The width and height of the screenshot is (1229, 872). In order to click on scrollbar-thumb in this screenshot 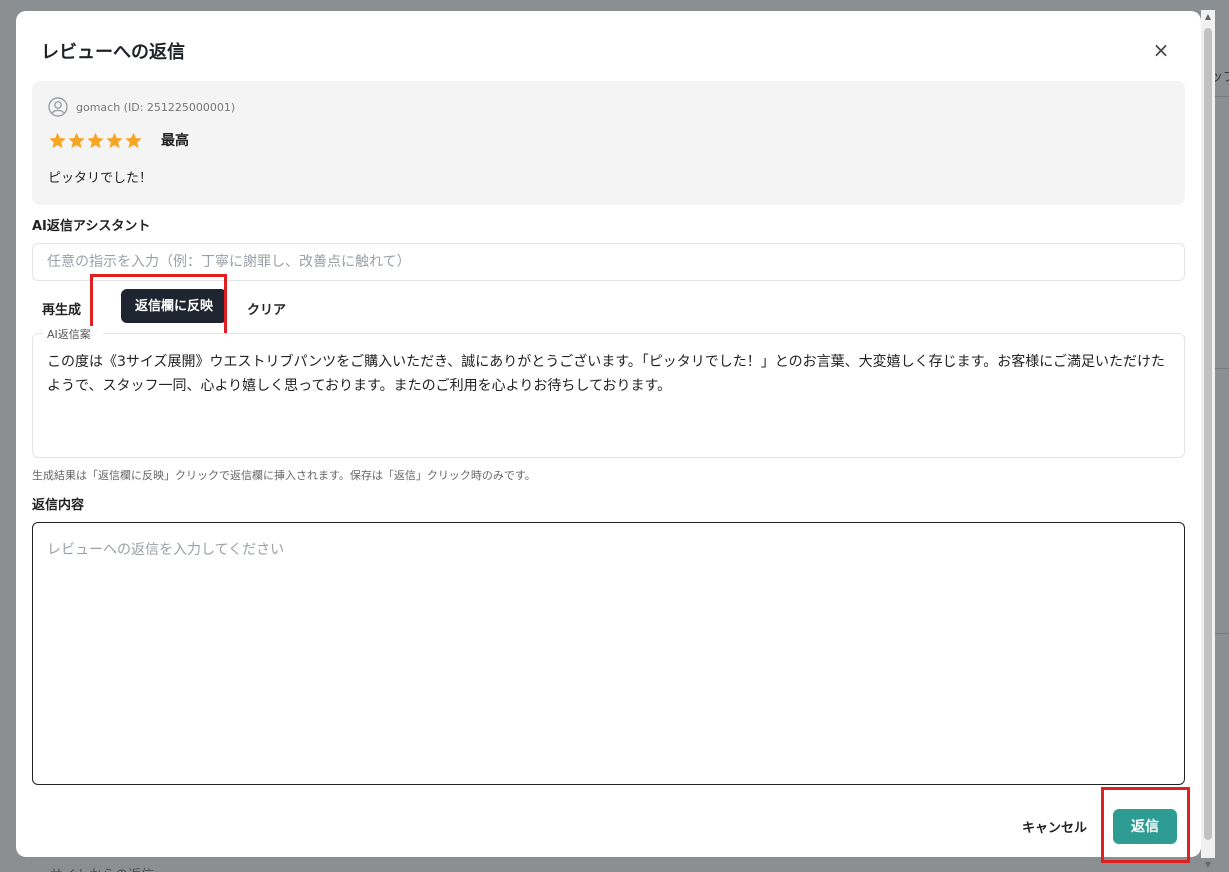, I will do `click(1208, 434)`.